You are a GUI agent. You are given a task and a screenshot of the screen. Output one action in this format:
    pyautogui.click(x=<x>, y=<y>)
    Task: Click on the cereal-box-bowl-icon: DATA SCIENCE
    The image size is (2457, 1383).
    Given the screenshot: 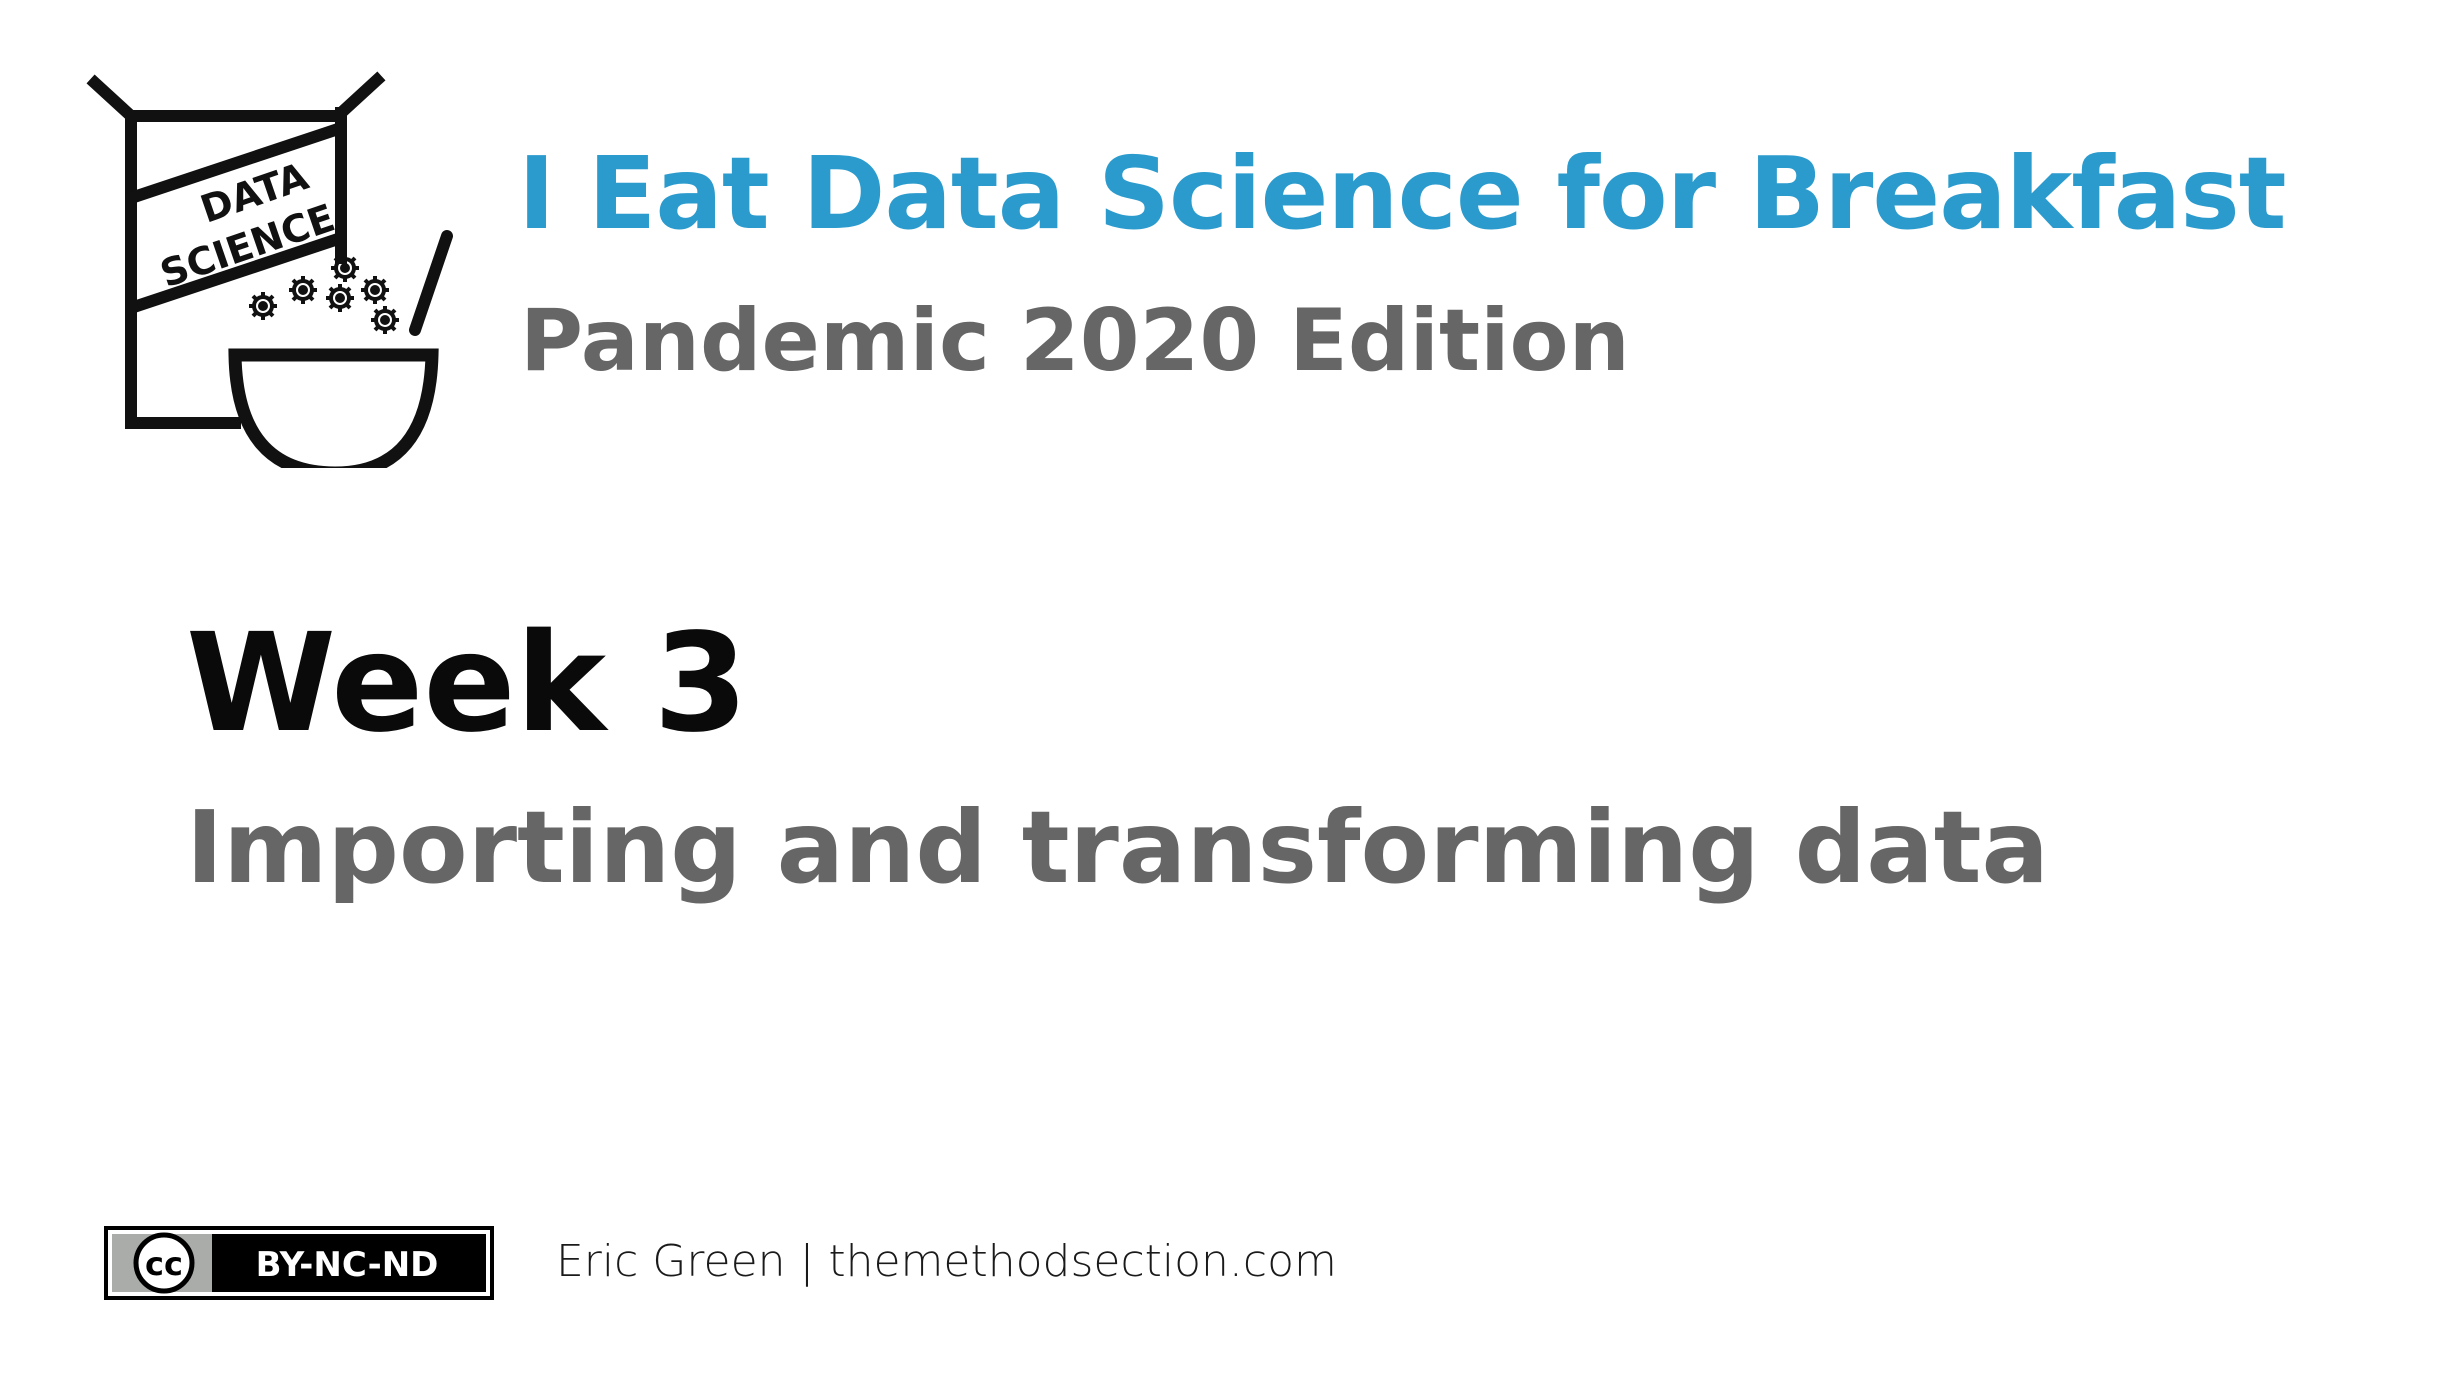 What is the action you would take?
    pyautogui.click(x=269, y=269)
    